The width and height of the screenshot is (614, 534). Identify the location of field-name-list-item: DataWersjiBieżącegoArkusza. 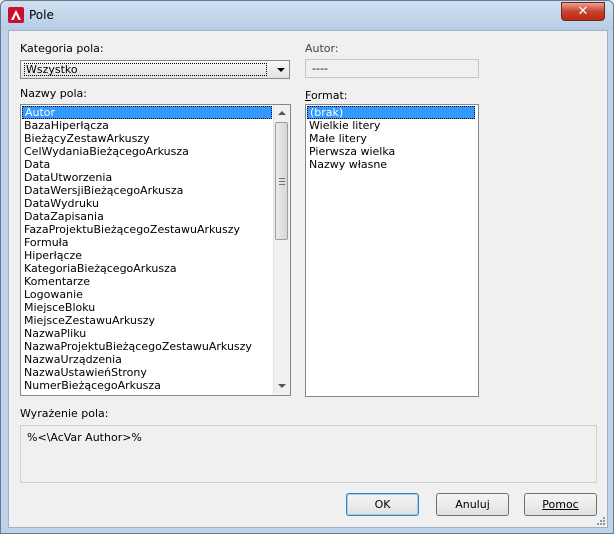
(148, 190).